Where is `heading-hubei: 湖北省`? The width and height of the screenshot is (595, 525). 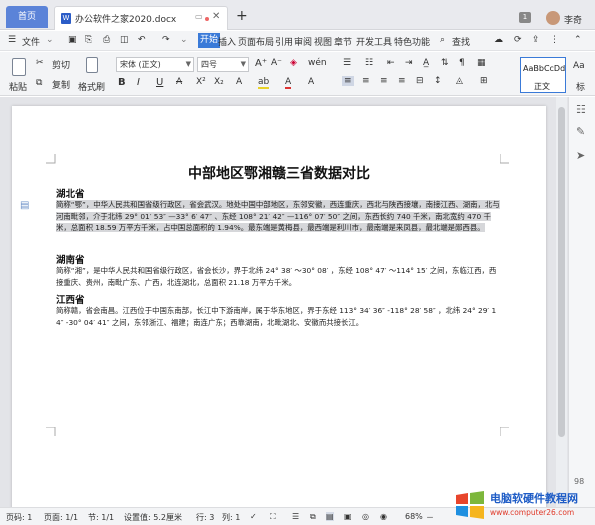
heading-hubei: 湖北省 is located at coordinates (70, 193).